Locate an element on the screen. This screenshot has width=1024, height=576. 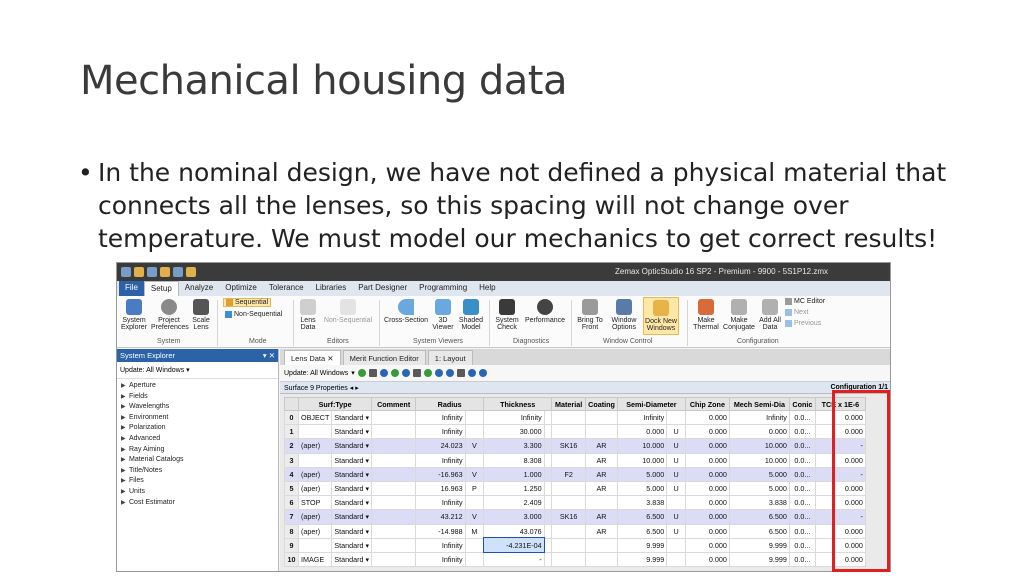
col-header-conic: Conic is located at coordinates (802, 404).